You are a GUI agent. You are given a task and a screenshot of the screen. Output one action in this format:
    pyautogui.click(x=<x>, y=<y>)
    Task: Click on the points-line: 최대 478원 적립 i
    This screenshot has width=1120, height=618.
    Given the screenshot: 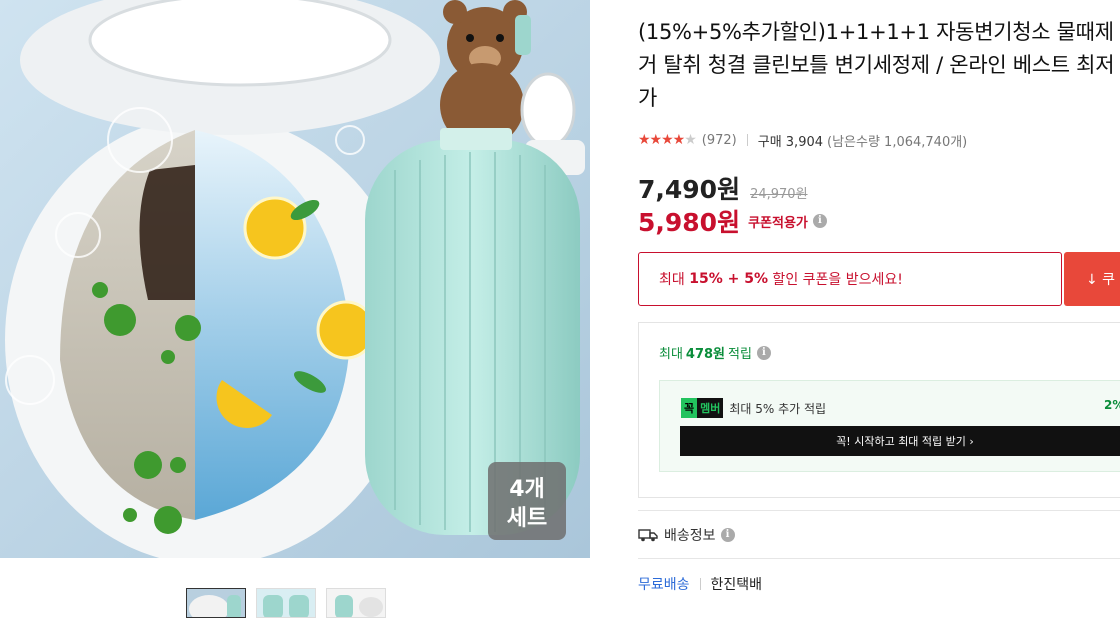 What is the action you would take?
    pyautogui.click(x=715, y=352)
    